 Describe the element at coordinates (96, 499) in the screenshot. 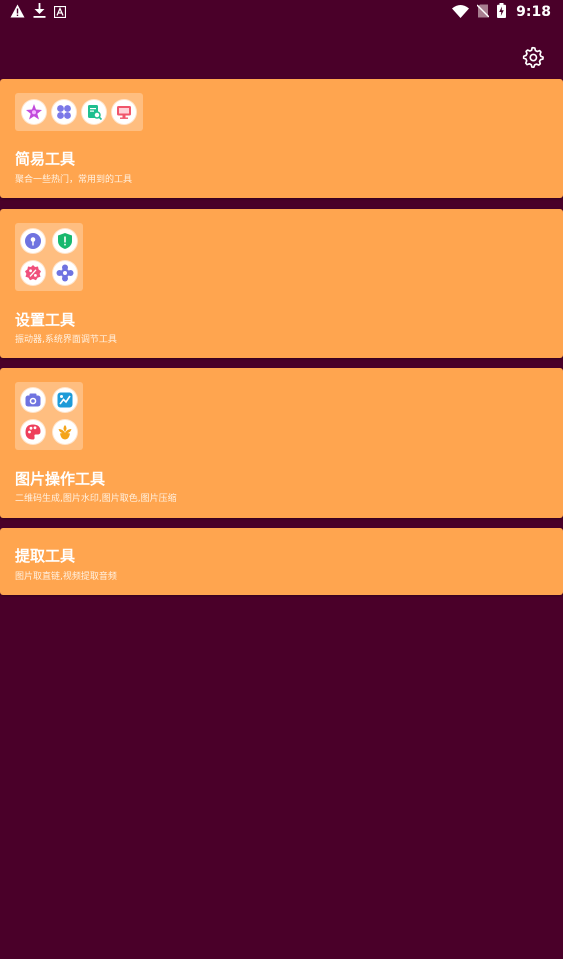

I see `card-subtitle: 二维码生成,图片水印,图片取色,图片压缩` at that location.